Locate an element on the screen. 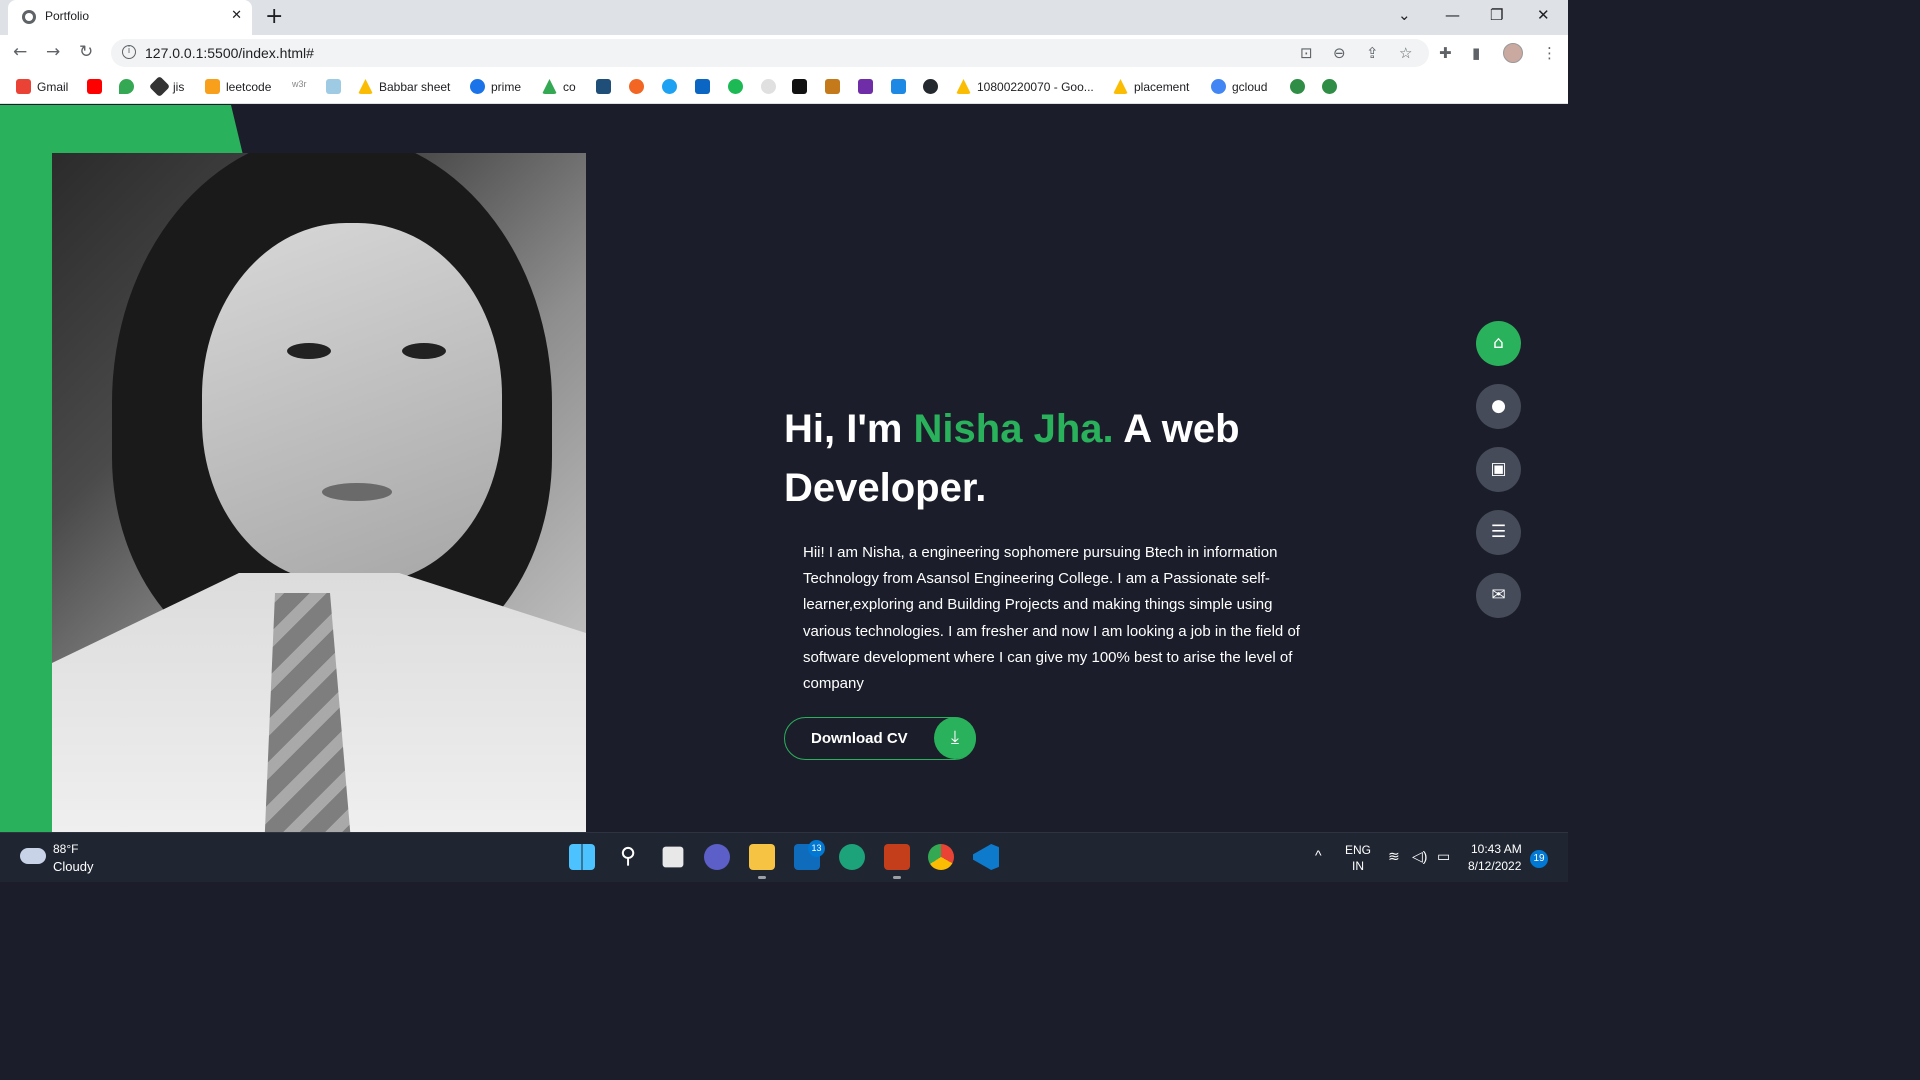 This screenshot has width=1920, height=1080. bookmark-search is located at coordinates (603, 86).